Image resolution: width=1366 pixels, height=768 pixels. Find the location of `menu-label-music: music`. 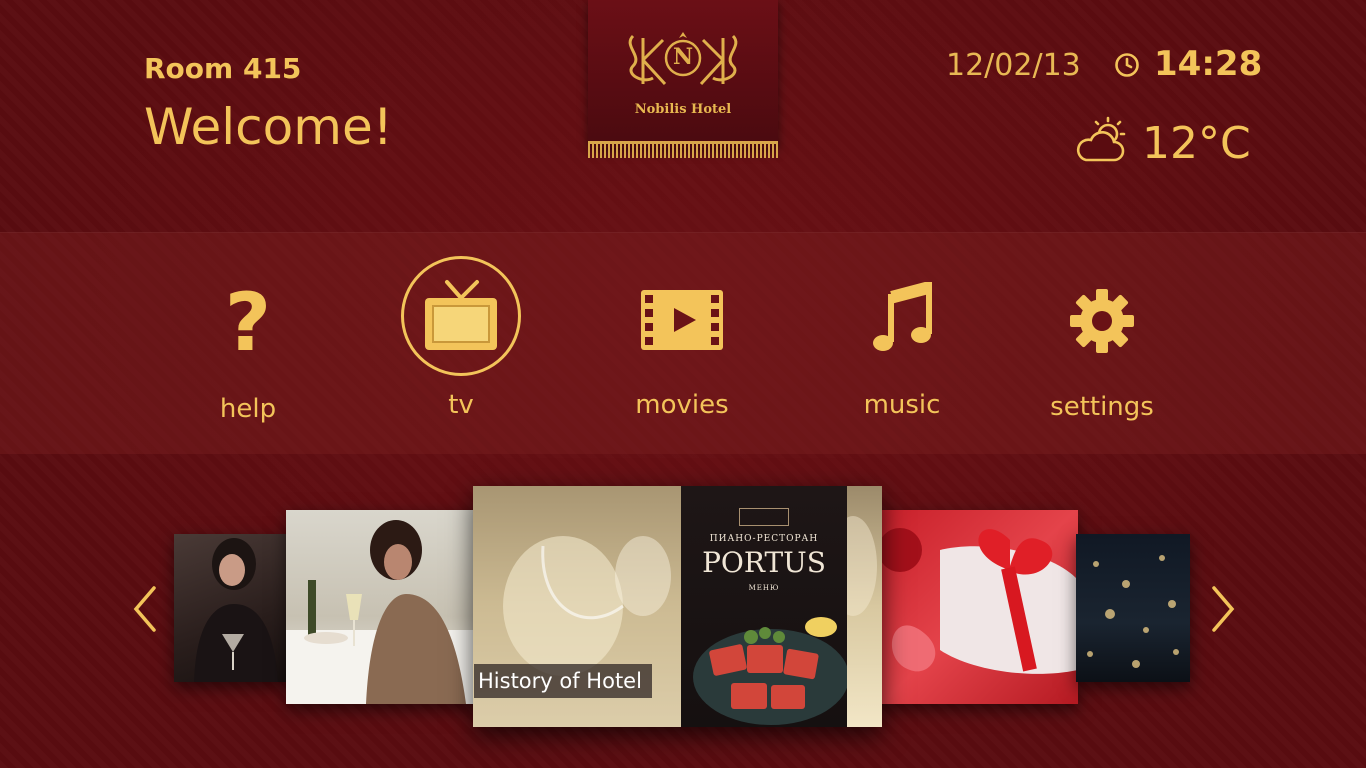

menu-label-music: music is located at coordinates (902, 405).